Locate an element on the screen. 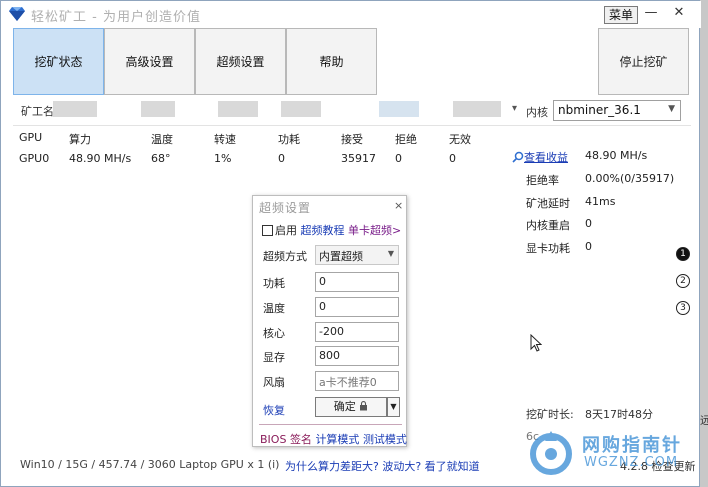 This screenshot has height=487, width=708. column-header: 拒绝 is located at coordinates (406, 139).